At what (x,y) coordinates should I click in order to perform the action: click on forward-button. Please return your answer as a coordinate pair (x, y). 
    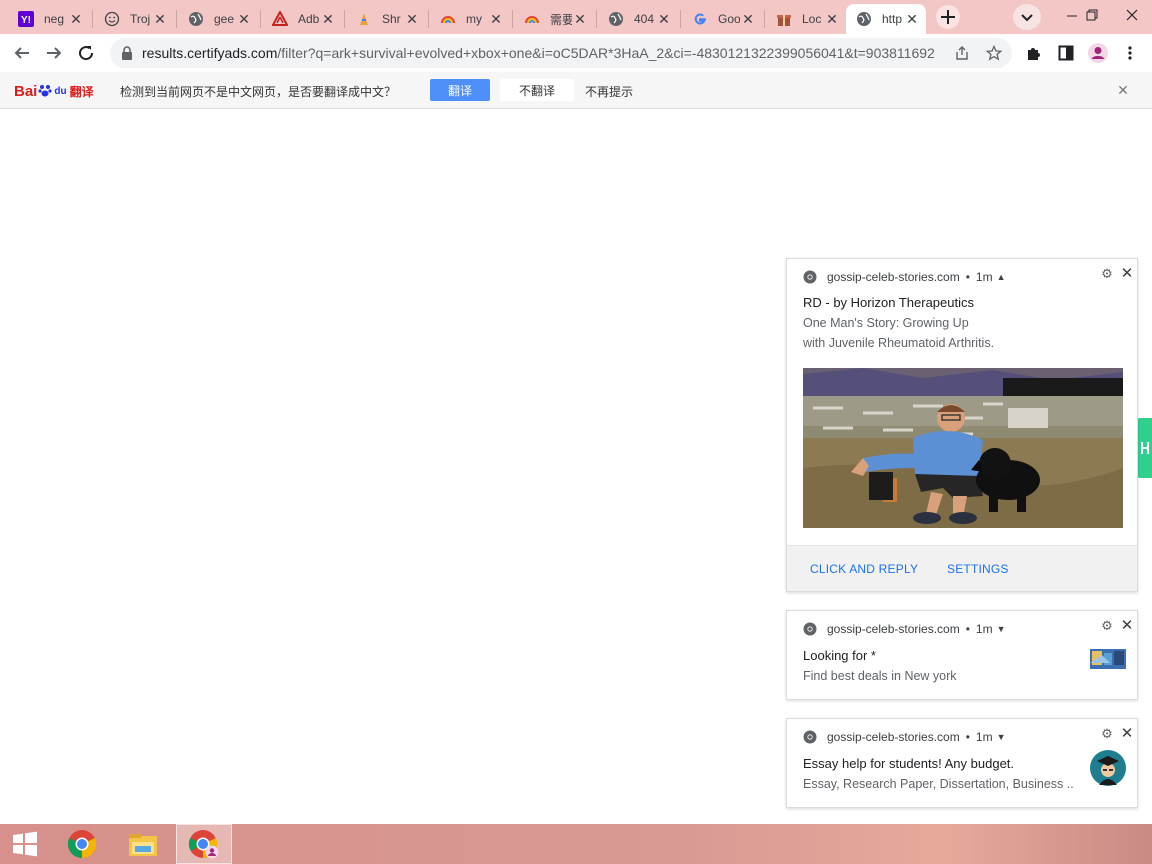
    Looking at the image, I should click on (54, 53).